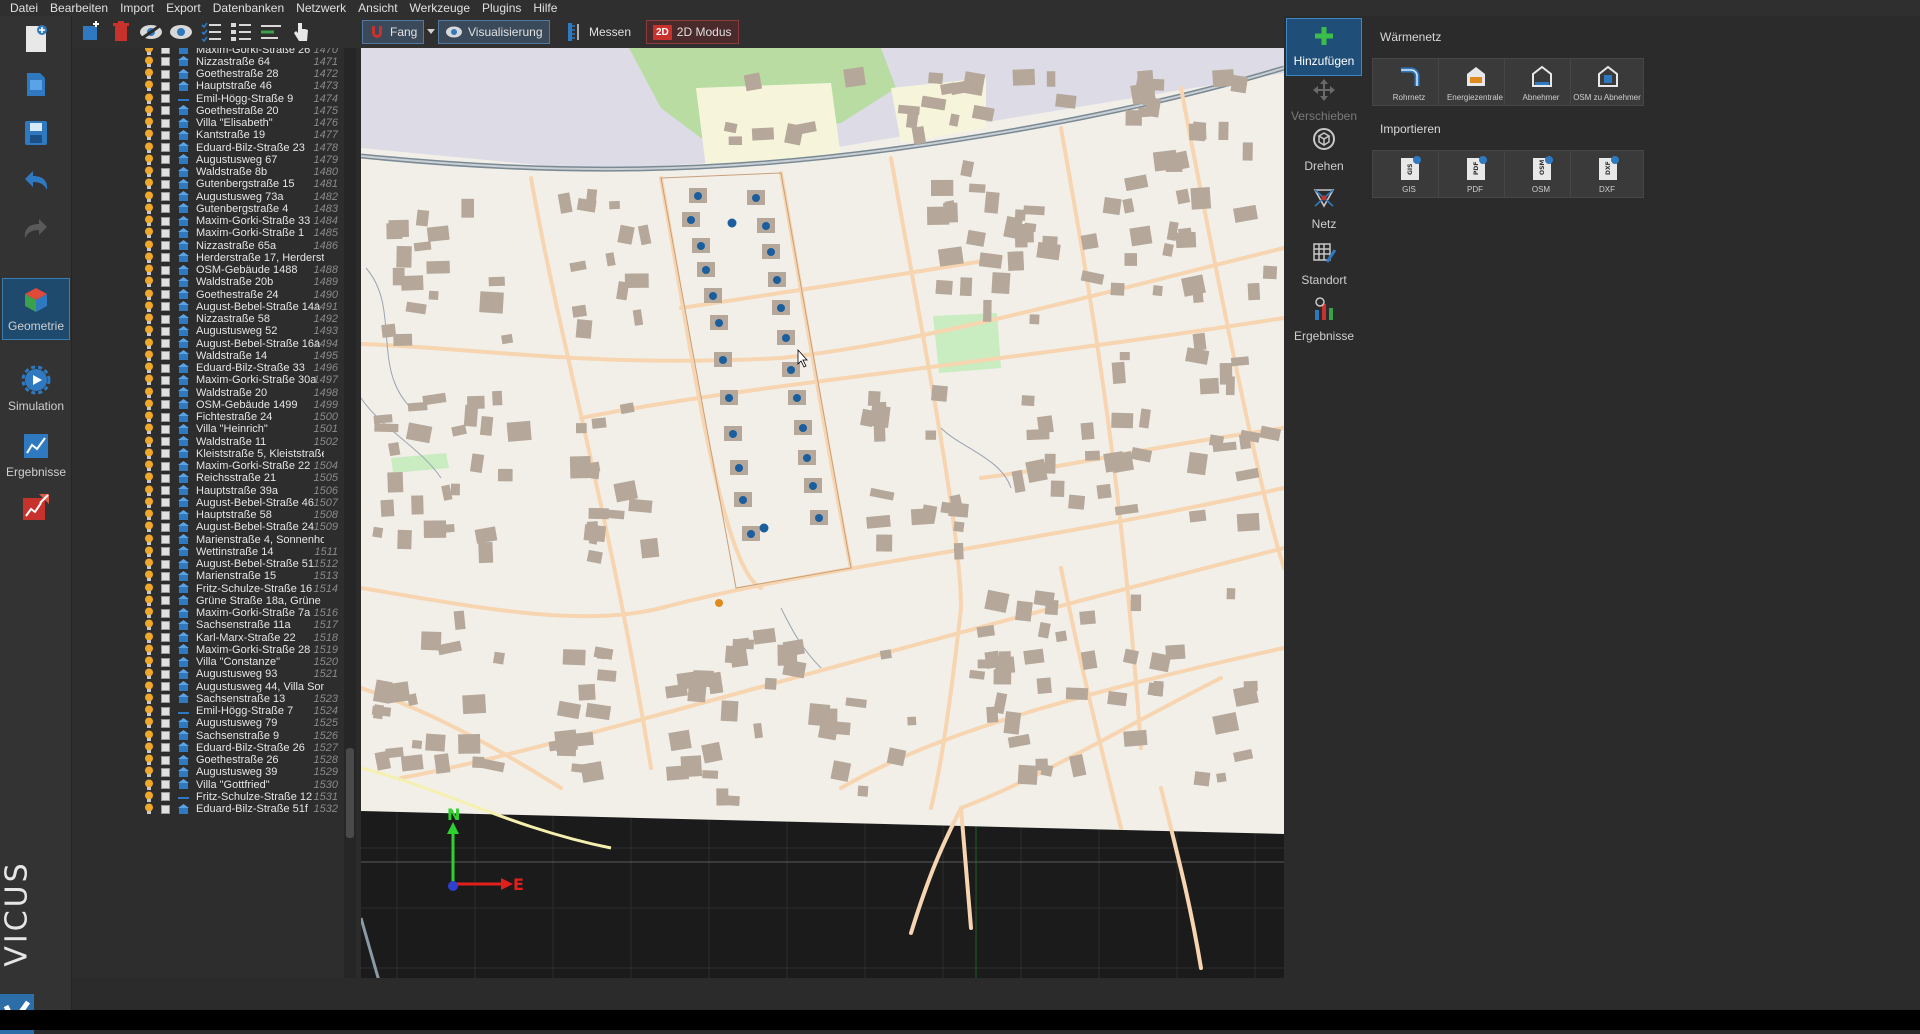 This screenshot has height=1034, width=1920. What do you see at coordinates (719, 603) in the screenshot?
I see `energy-central-node` at bounding box center [719, 603].